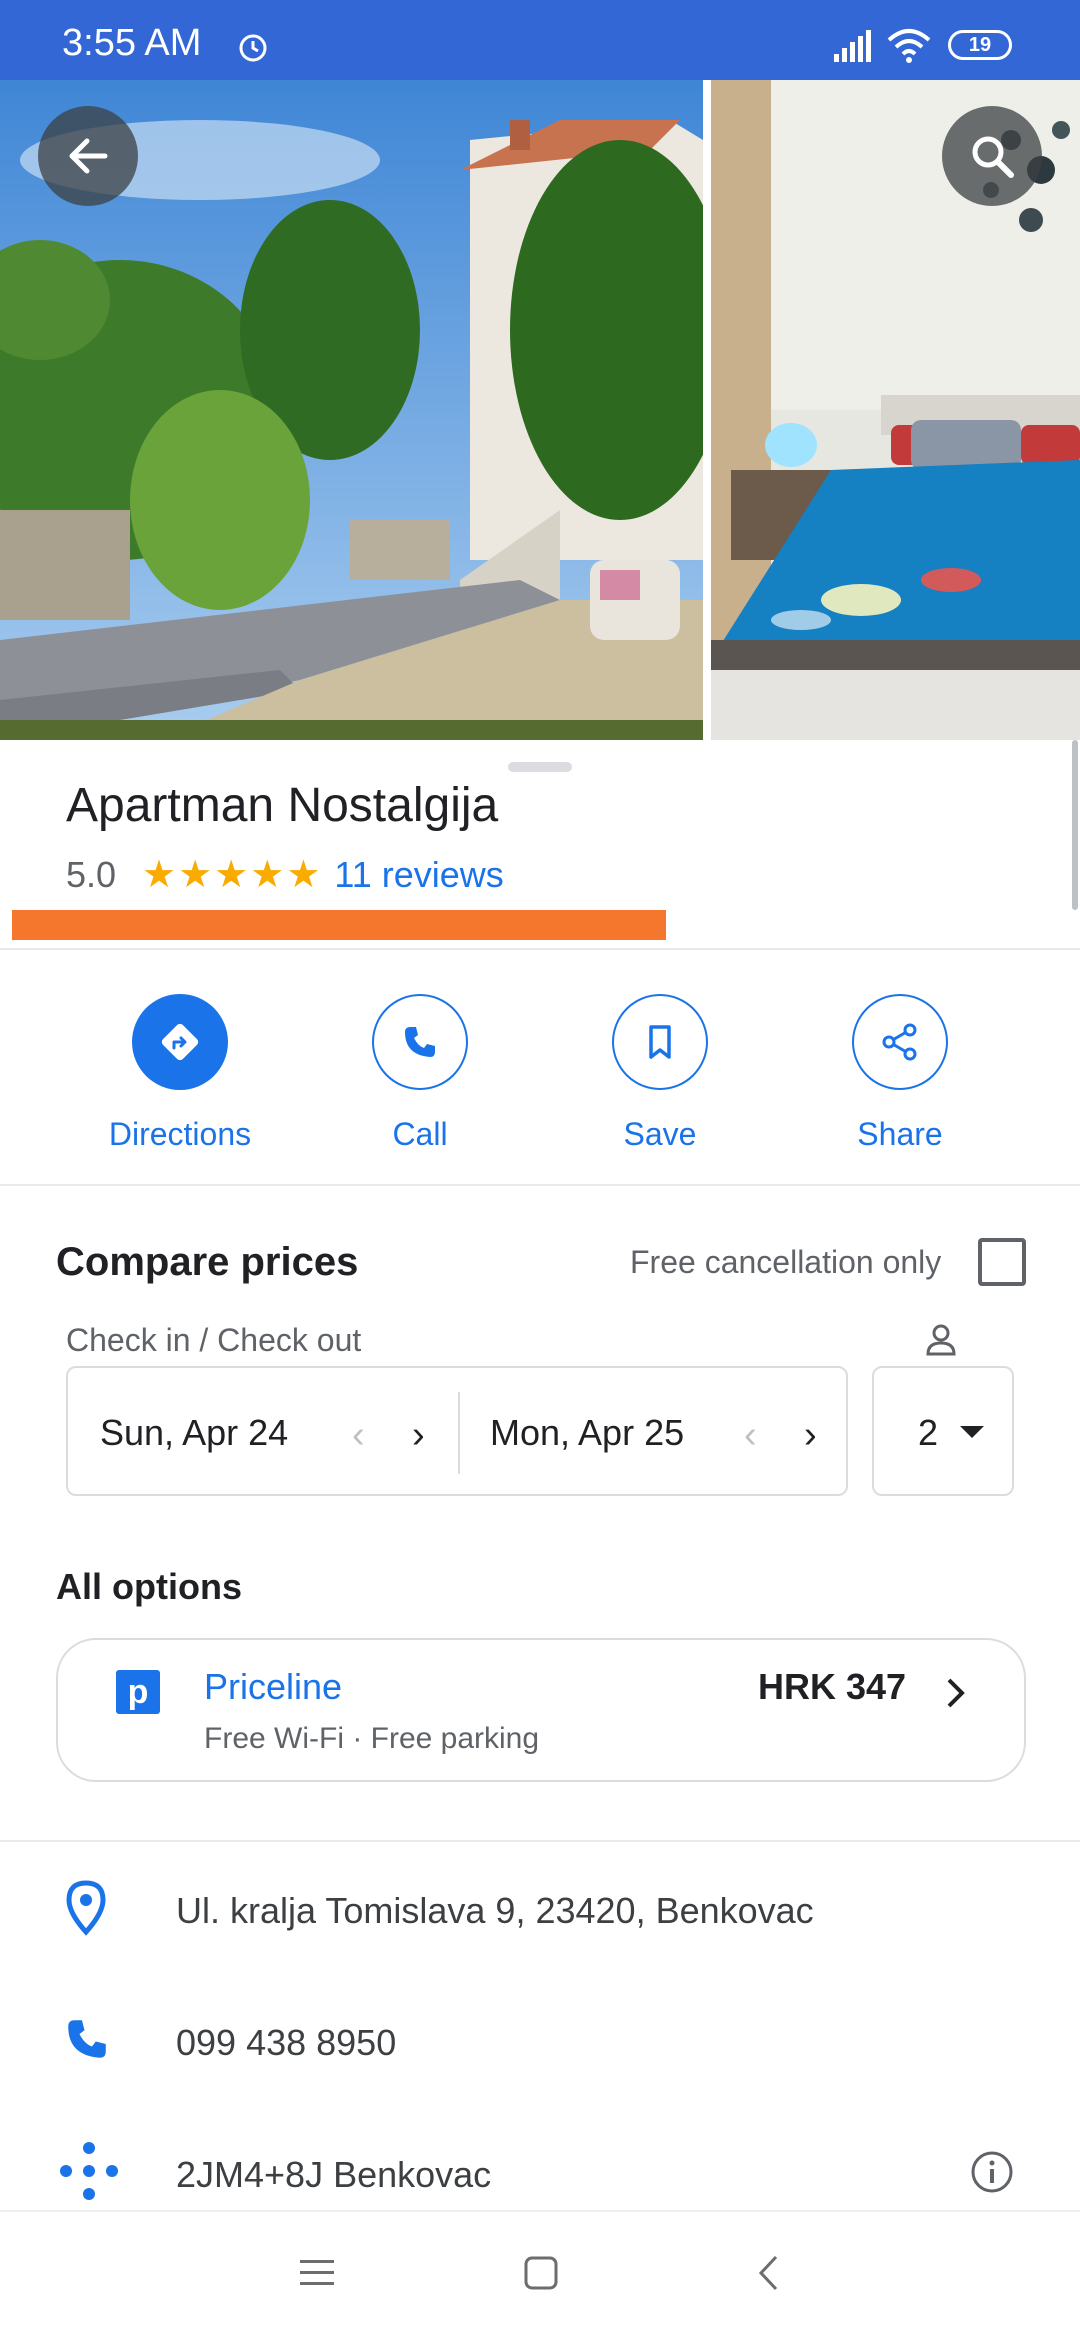 This screenshot has width=1080, height=2340. Describe the element at coordinates (943, 1431) in the screenshot. I see `guest-selector: 2` at that location.